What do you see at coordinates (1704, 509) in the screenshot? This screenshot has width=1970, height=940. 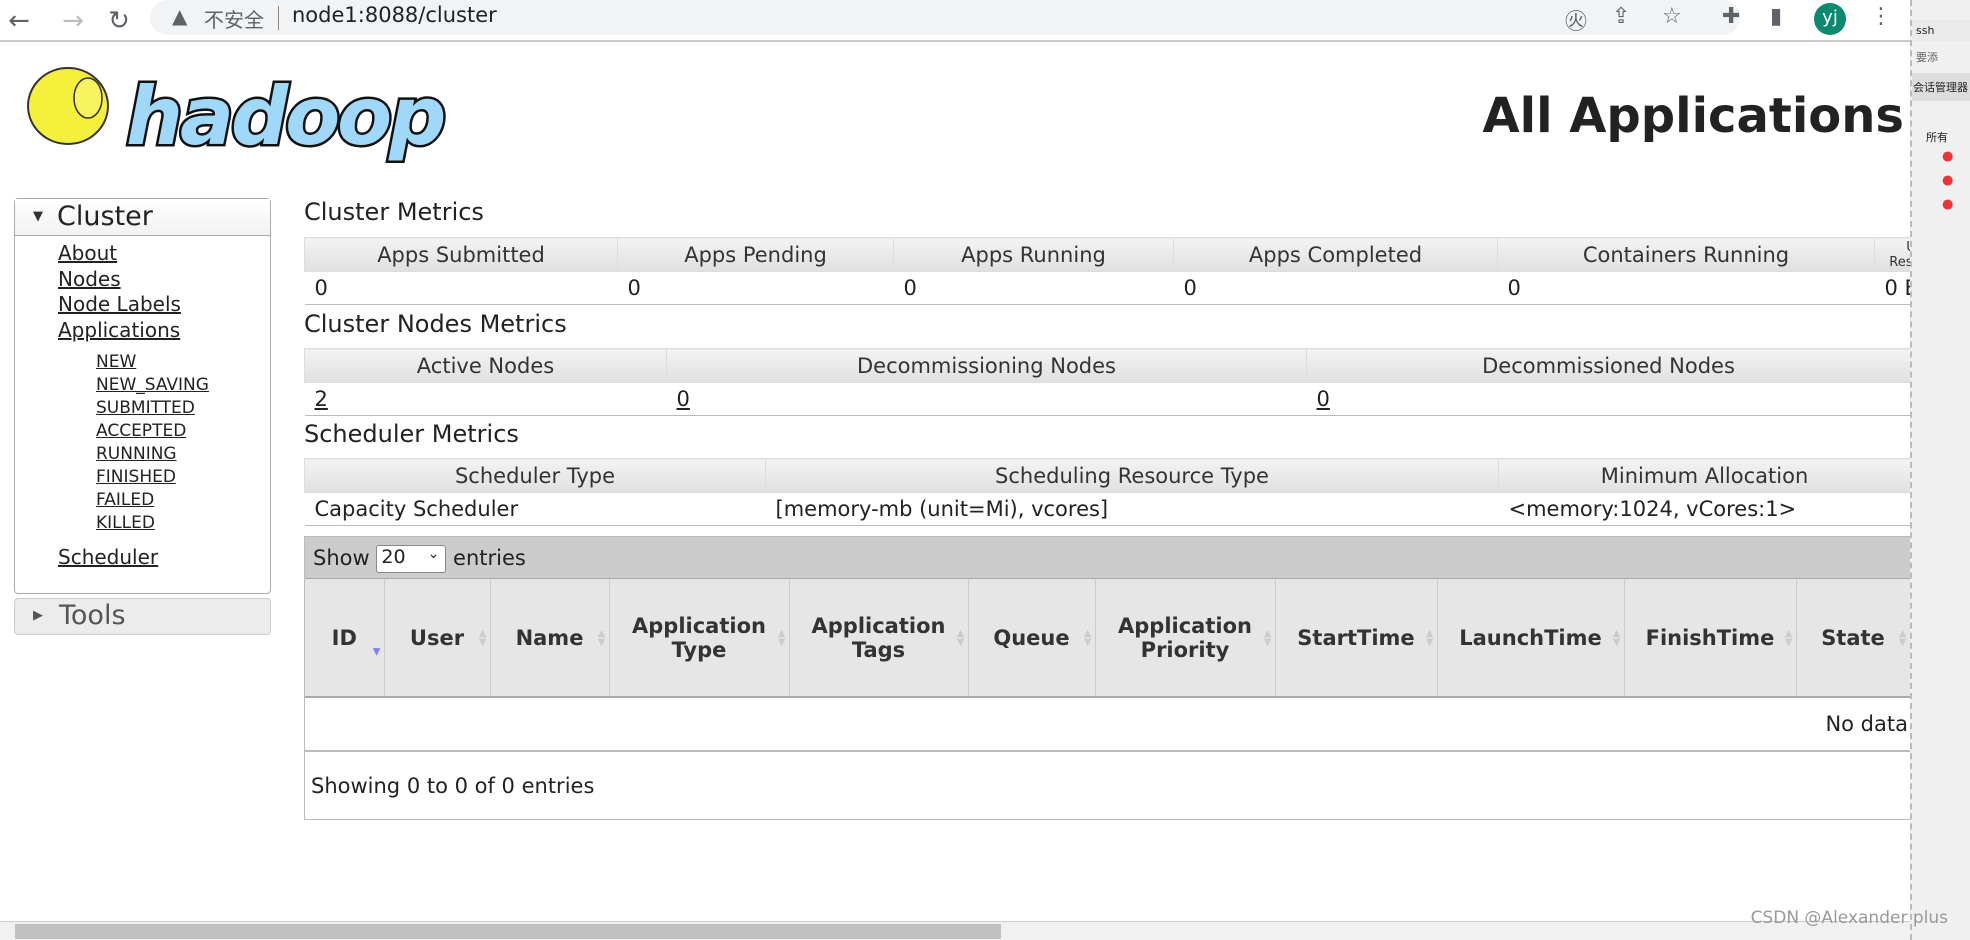 I see `minimum-allocation-value: <memory:1024, vCores:1>` at bounding box center [1704, 509].